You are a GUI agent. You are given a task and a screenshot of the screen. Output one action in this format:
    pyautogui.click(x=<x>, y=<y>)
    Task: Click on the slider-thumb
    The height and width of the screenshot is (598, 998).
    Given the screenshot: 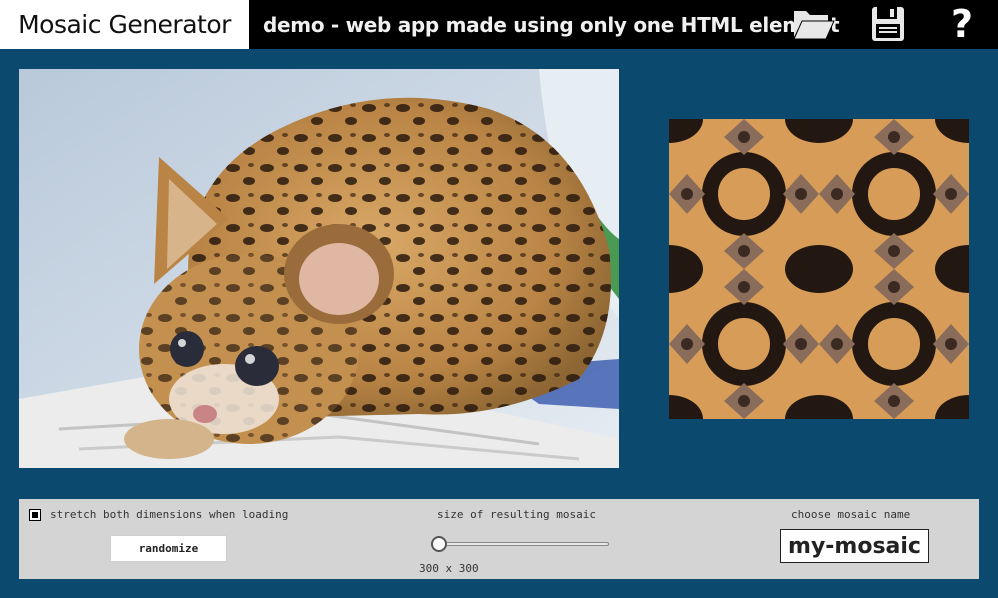 What is the action you would take?
    pyautogui.click(x=439, y=544)
    